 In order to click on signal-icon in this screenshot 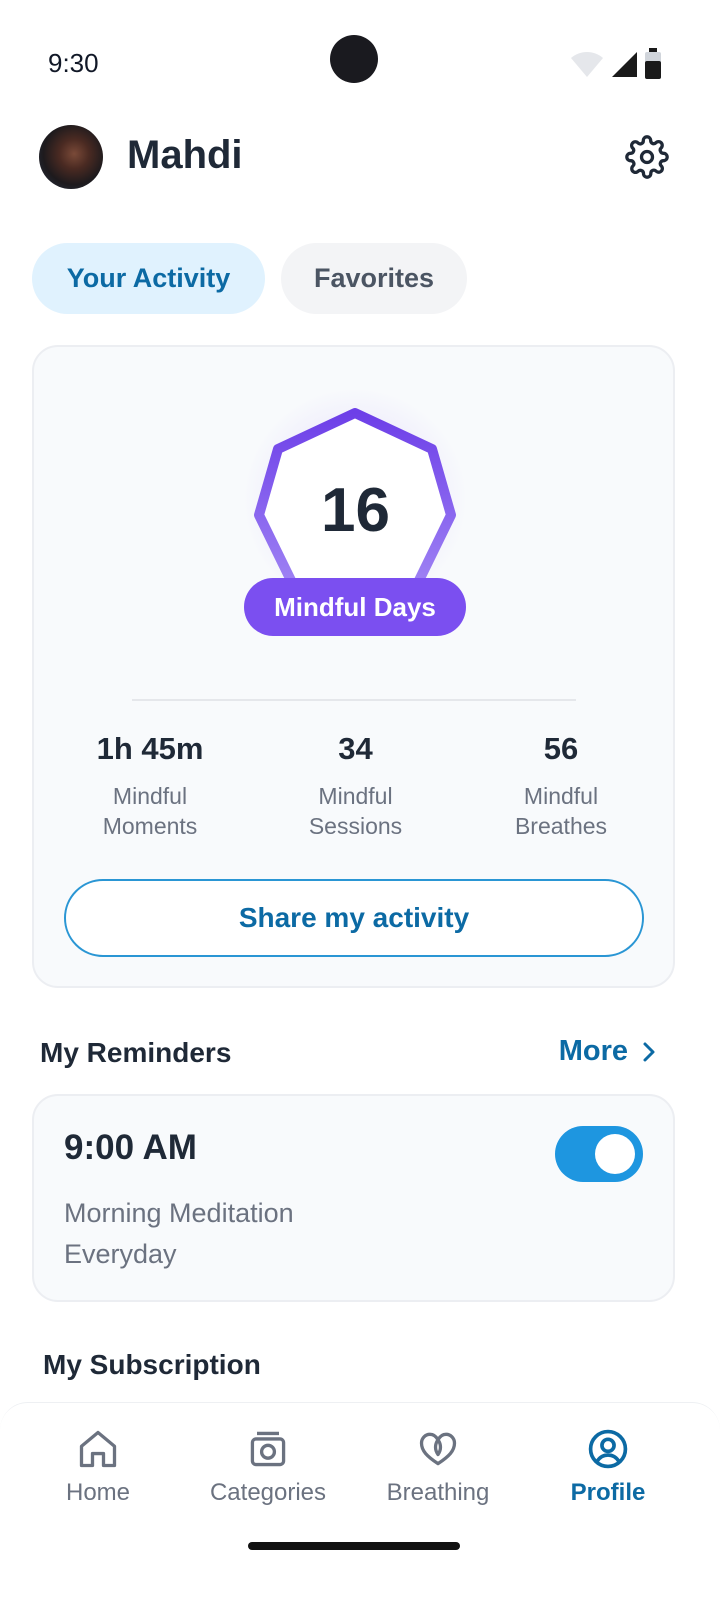, I will do `click(624, 64)`.